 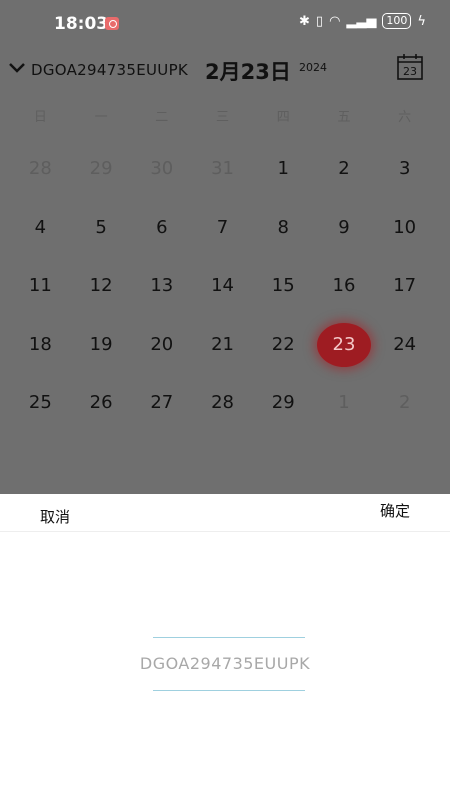 I want to click on confirm-button: 确定, so click(x=395, y=510).